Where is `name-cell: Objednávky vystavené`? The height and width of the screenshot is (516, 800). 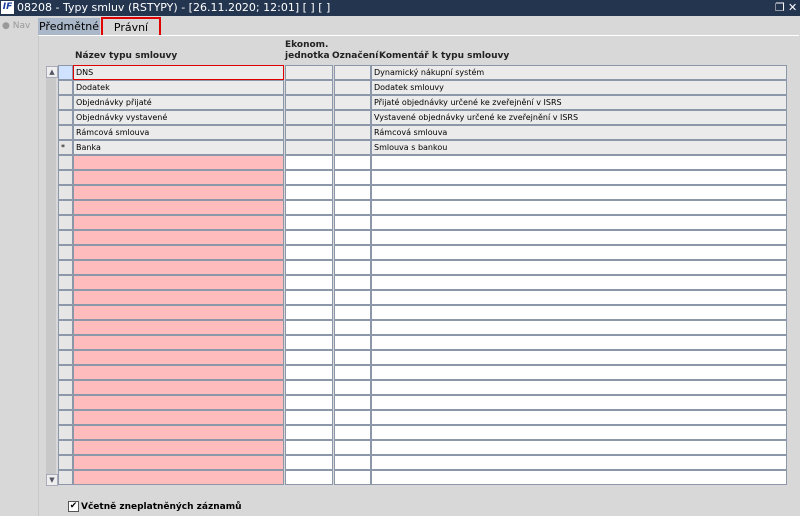 name-cell: Objednávky vystavené is located at coordinates (178, 117).